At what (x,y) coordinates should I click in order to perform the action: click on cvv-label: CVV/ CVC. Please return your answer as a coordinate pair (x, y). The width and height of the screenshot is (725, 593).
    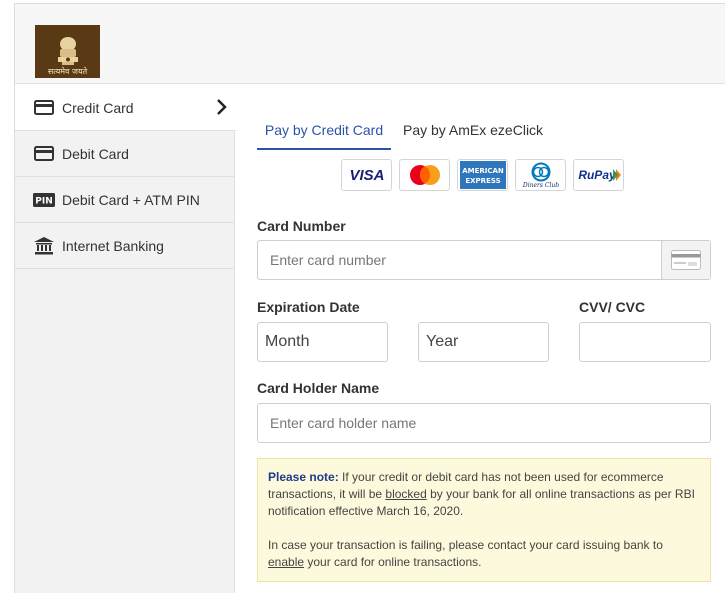
    Looking at the image, I should click on (612, 307).